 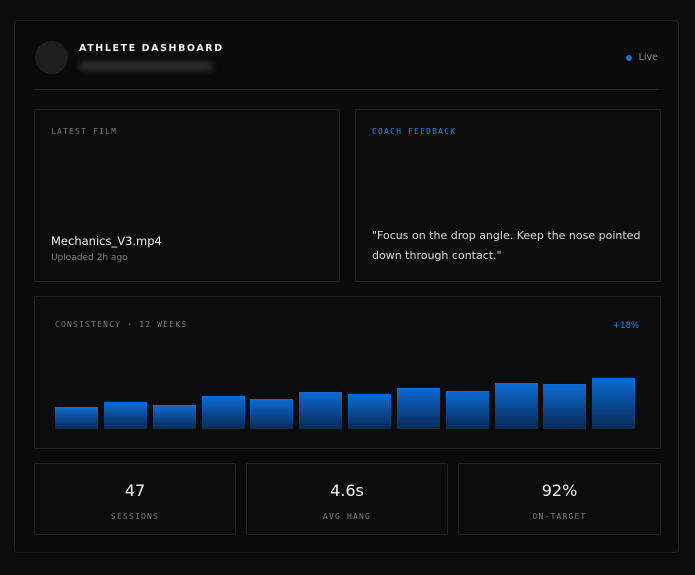 I want to click on page-title: ATHLETE DASHBOARD, so click(x=151, y=48).